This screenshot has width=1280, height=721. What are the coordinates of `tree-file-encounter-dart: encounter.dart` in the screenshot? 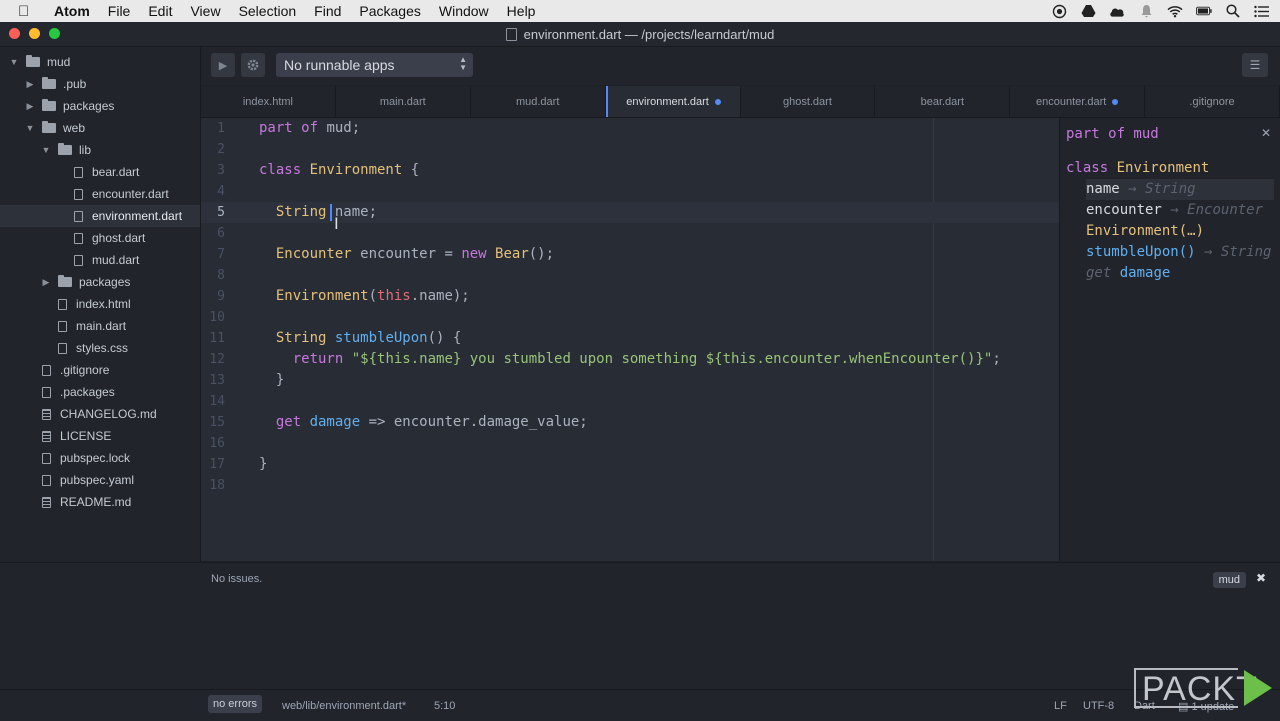 It's located at (100, 194).